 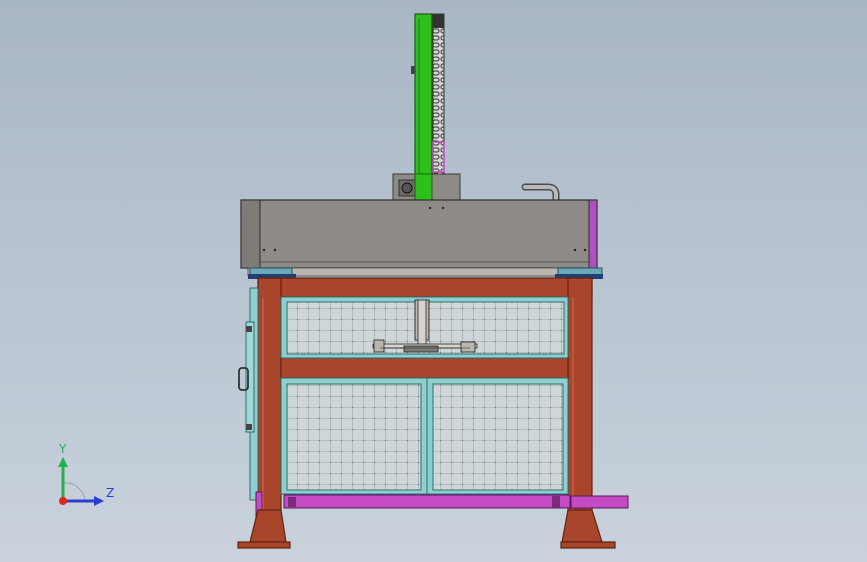 What do you see at coordinates (63, 501) in the screenshot?
I see `x-axis-dot` at bounding box center [63, 501].